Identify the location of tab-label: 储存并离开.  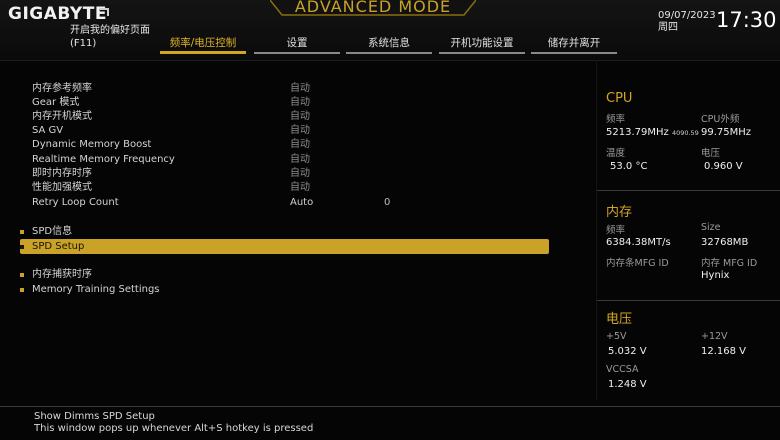
(574, 43).